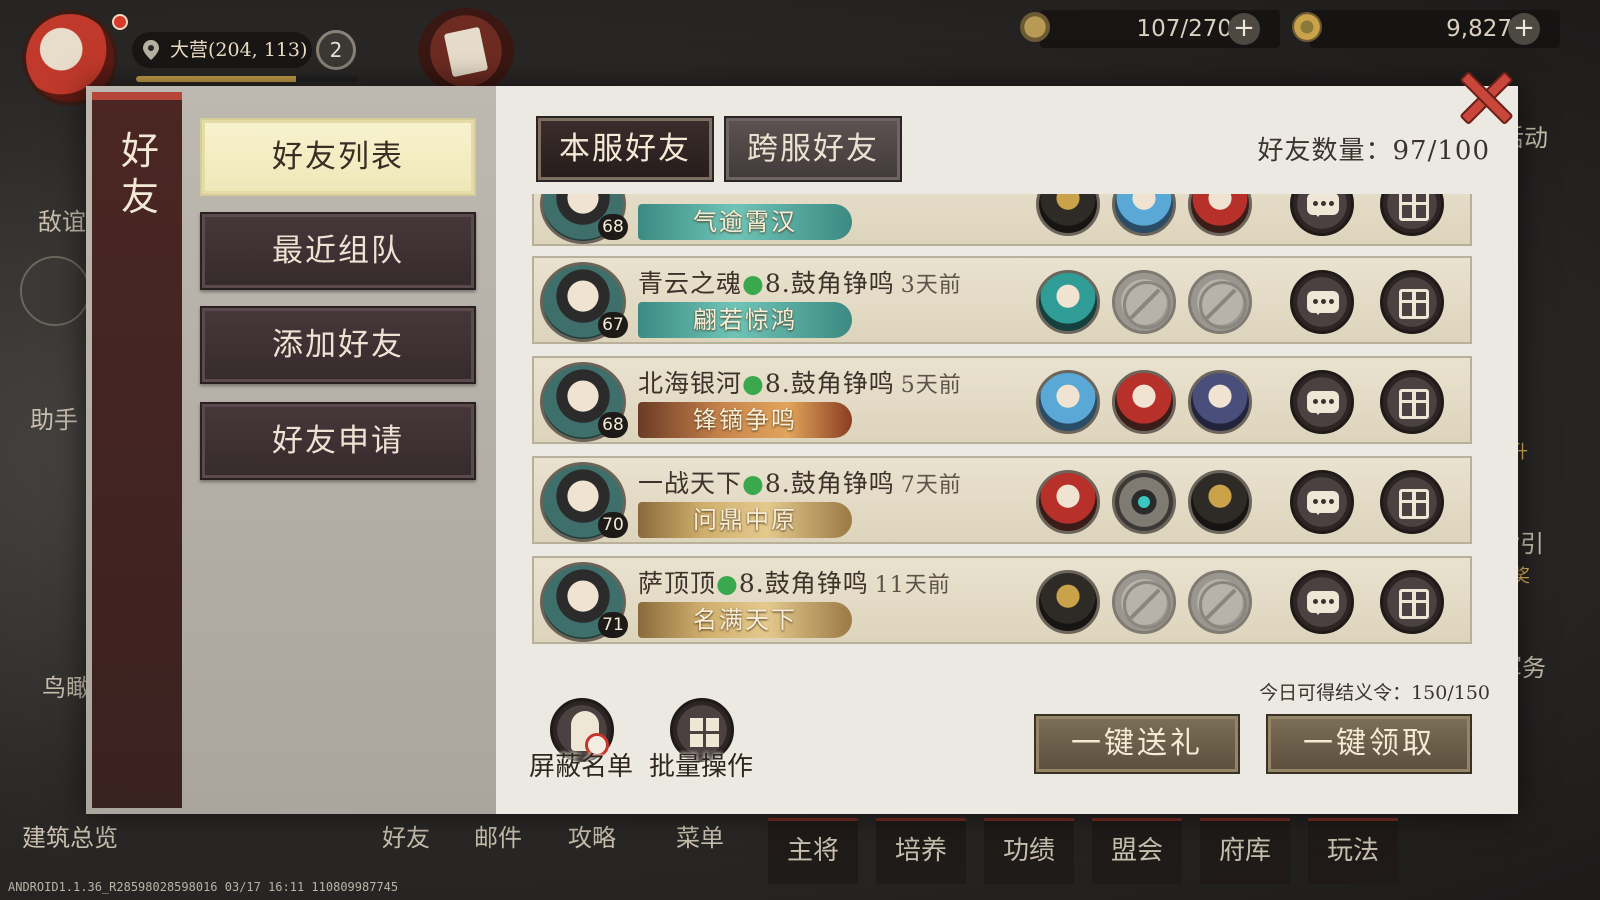  I want to click on modal-title: 好友, so click(139, 174).